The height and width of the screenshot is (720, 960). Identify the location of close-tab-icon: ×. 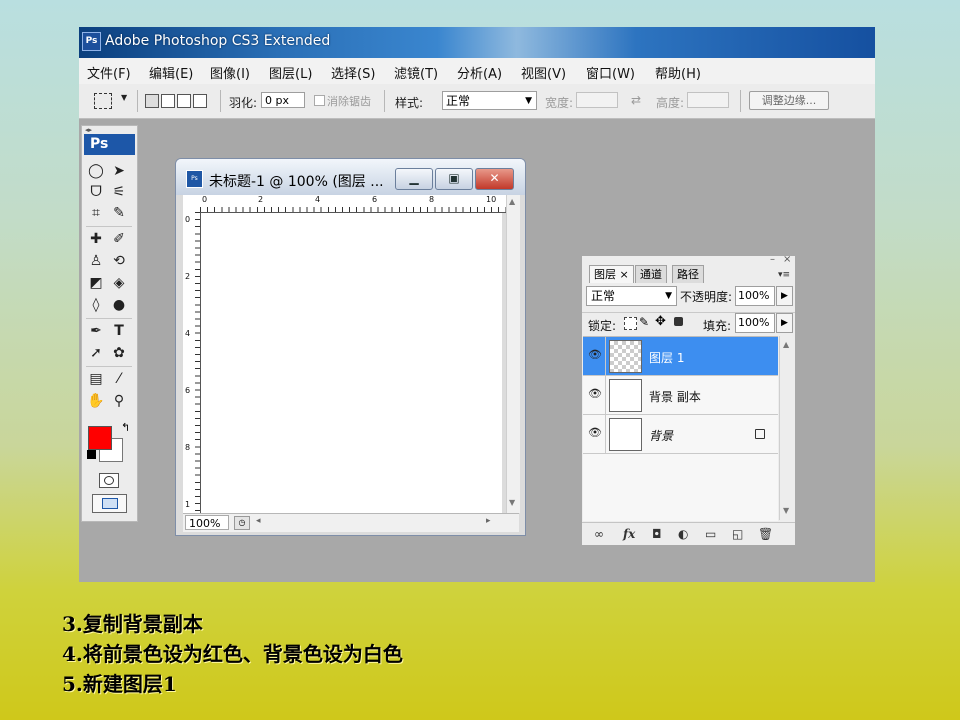
(624, 274).